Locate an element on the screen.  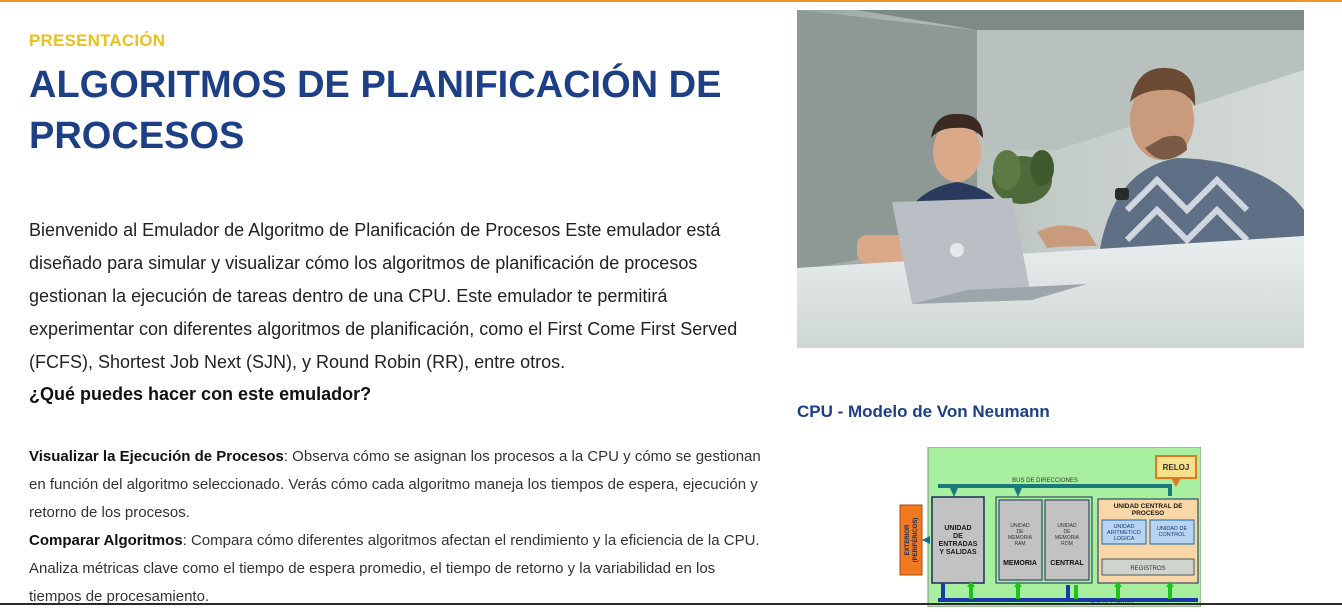
bus-direcciones-label: BUS DE DIRECCIONES is located at coordinates (1045, 481).